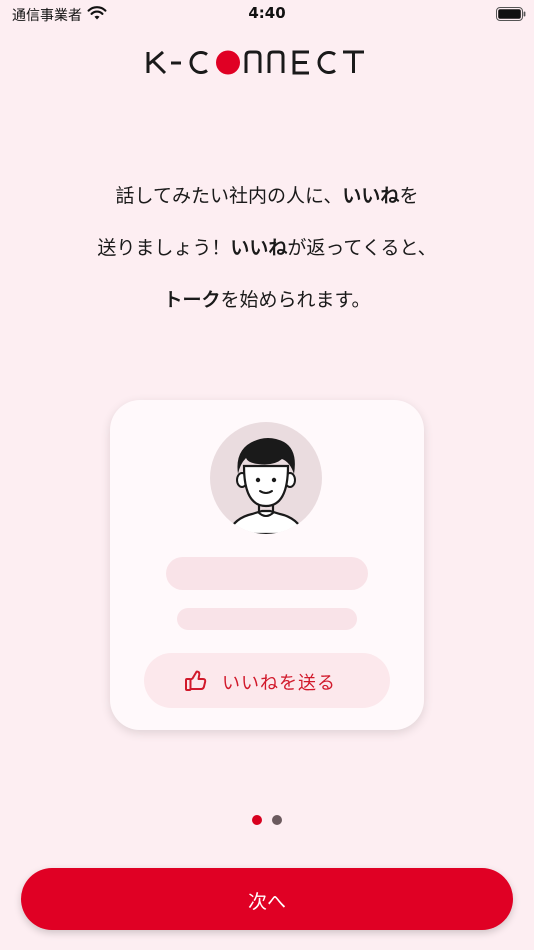 Image resolution: width=534 pixels, height=950 pixels. I want to click on person-avatar-icon, so click(266, 486).